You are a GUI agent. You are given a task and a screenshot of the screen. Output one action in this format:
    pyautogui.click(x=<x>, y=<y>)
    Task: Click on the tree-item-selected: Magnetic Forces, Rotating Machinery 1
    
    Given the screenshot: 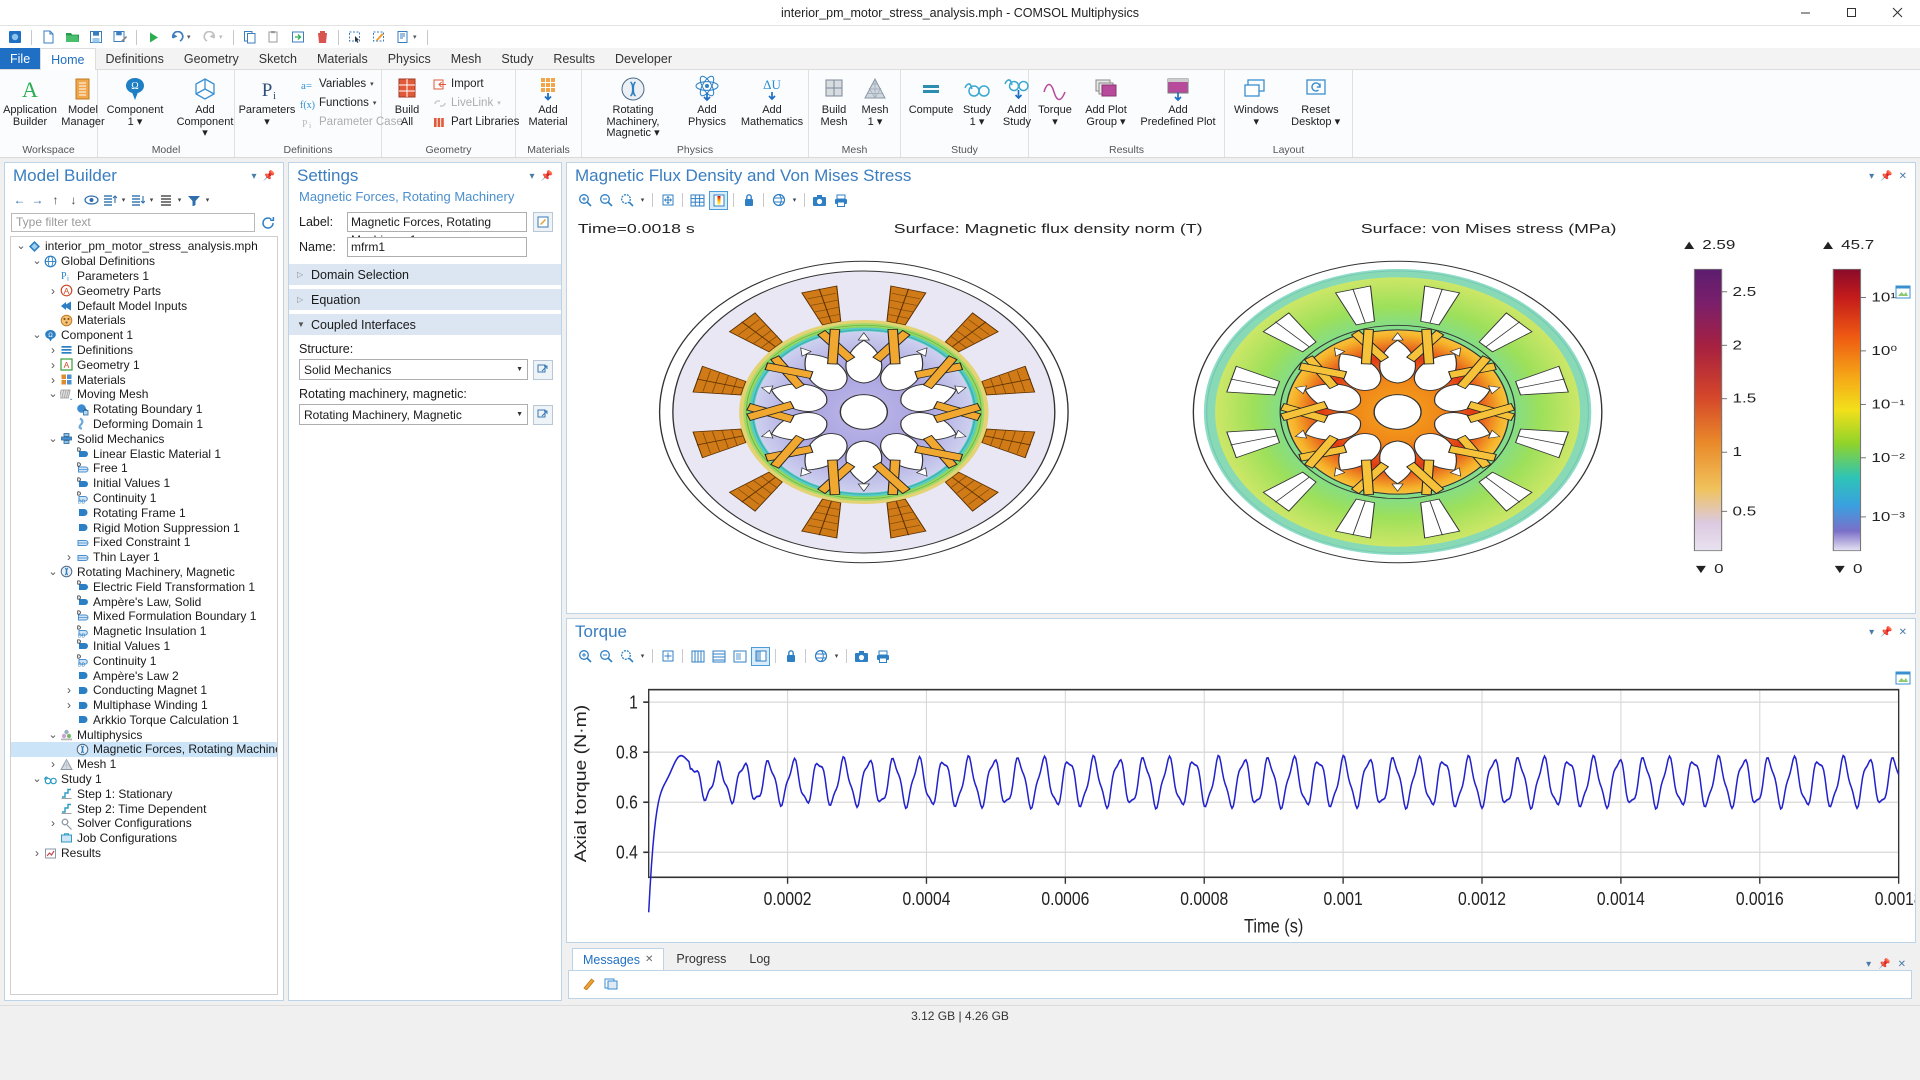 What is the action you would take?
    pyautogui.click(x=144, y=749)
    